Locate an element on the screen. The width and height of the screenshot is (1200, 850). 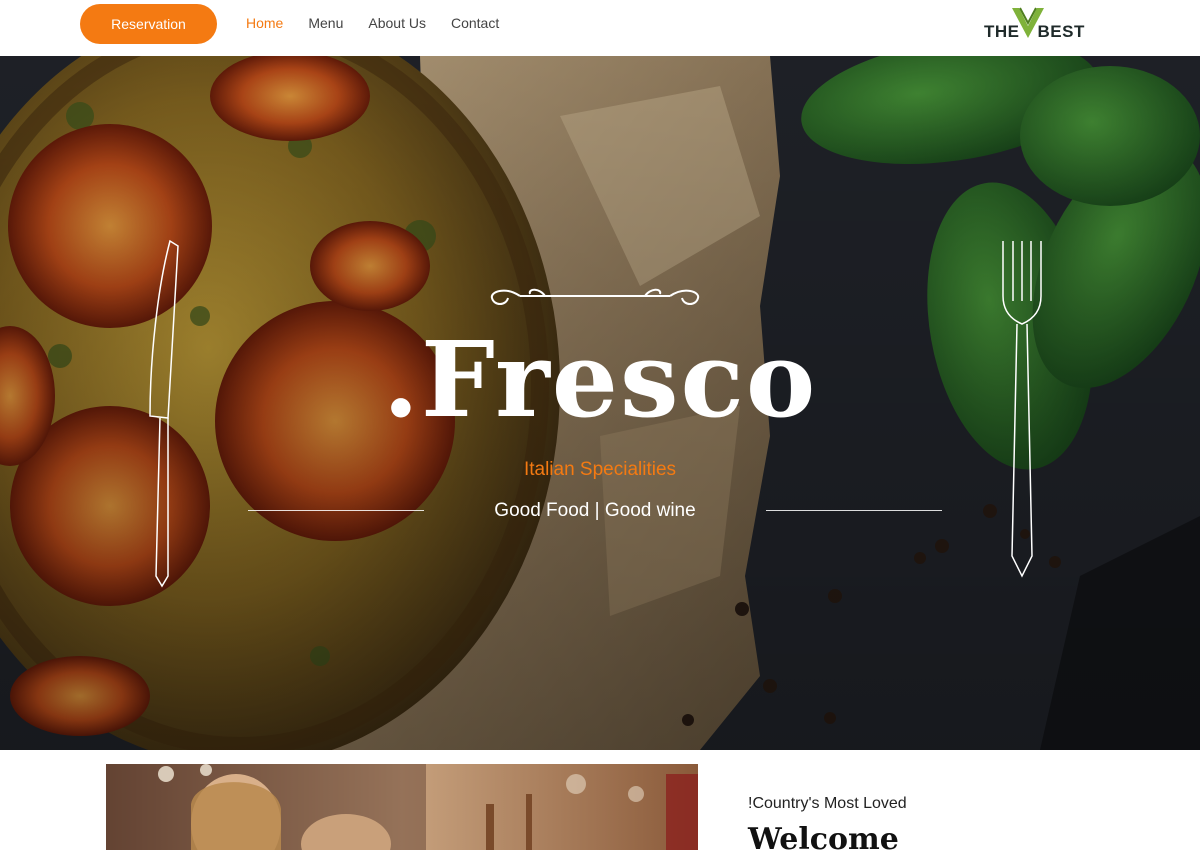
logo-text-the: THE is located at coordinates (1002, 31).